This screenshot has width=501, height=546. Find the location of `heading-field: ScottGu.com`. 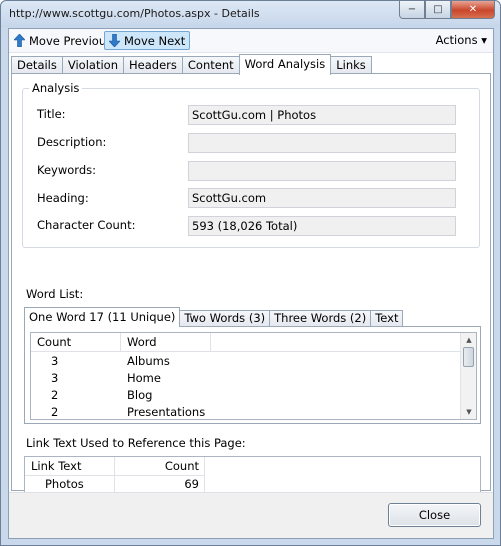

heading-field: ScottGu.com is located at coordinates (322, 198).